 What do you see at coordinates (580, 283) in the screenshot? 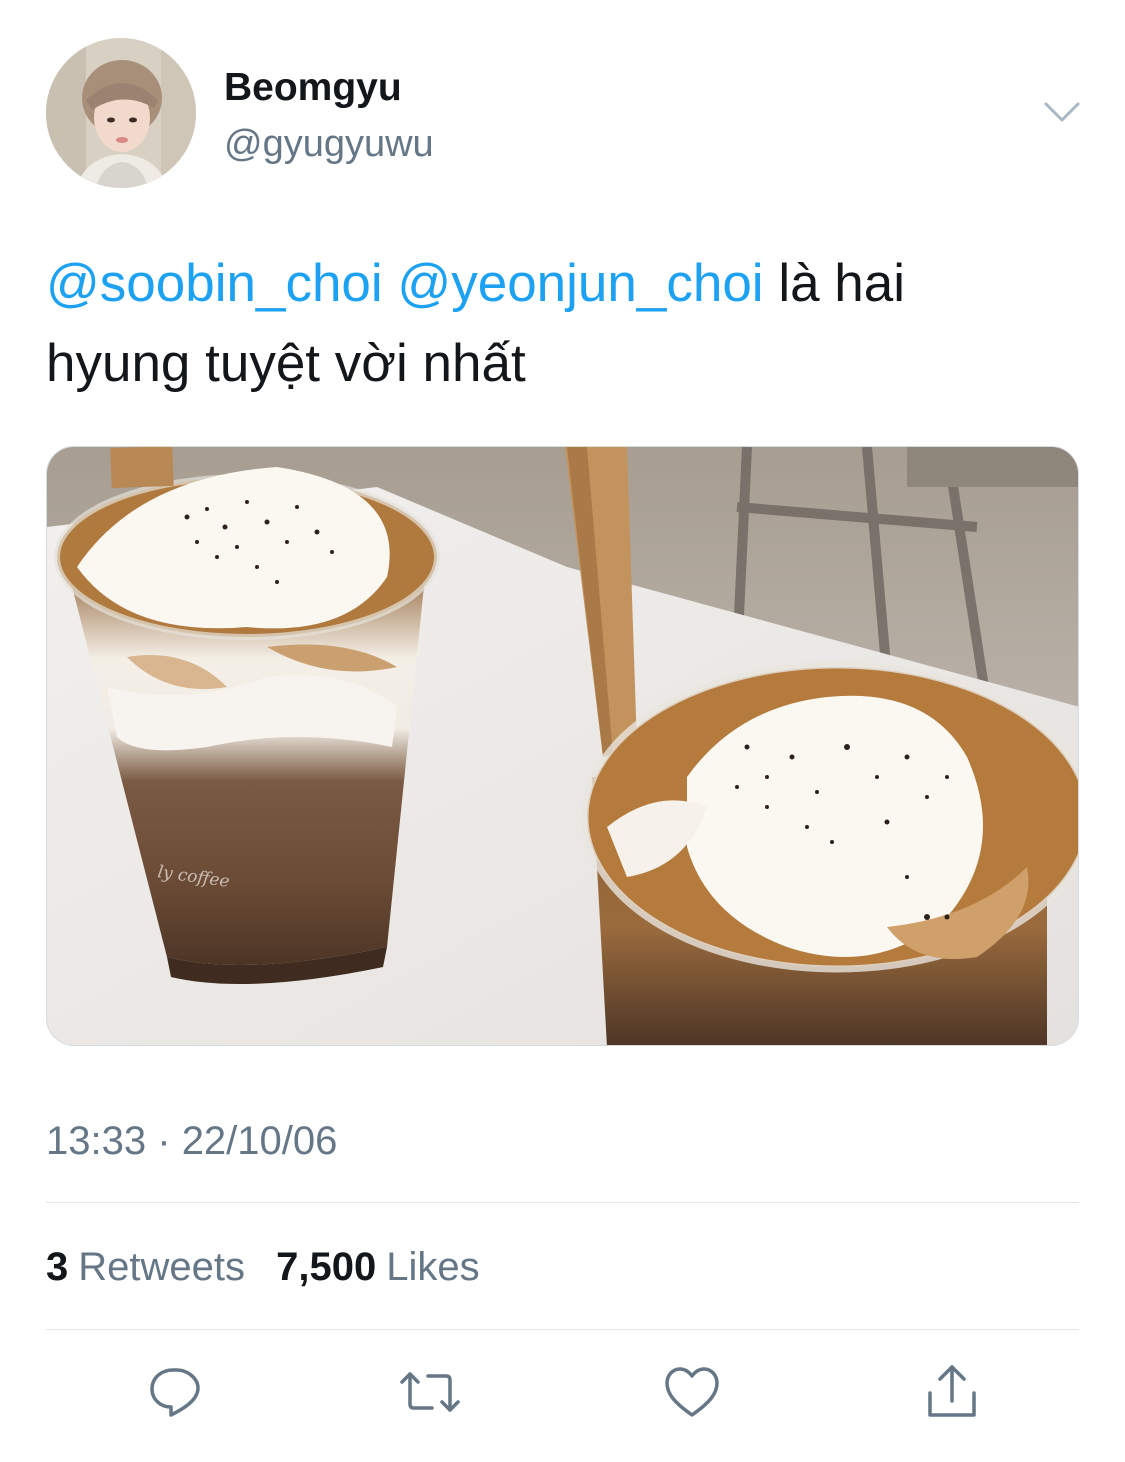
I see `mention-link: @yeonjun_choi` at bounding box center [580, 283].